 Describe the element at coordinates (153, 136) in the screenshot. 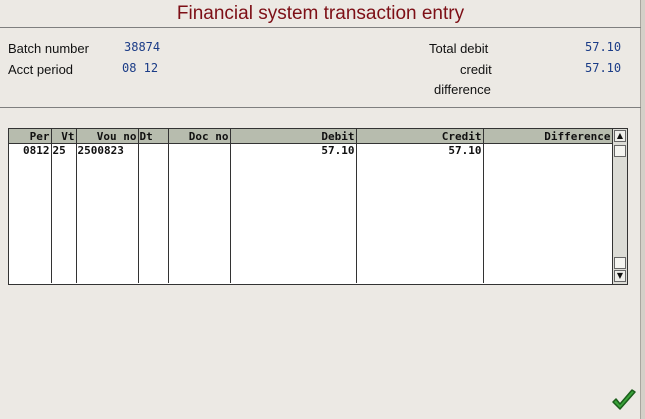

I see `column-header-dt: Dt` at that location.